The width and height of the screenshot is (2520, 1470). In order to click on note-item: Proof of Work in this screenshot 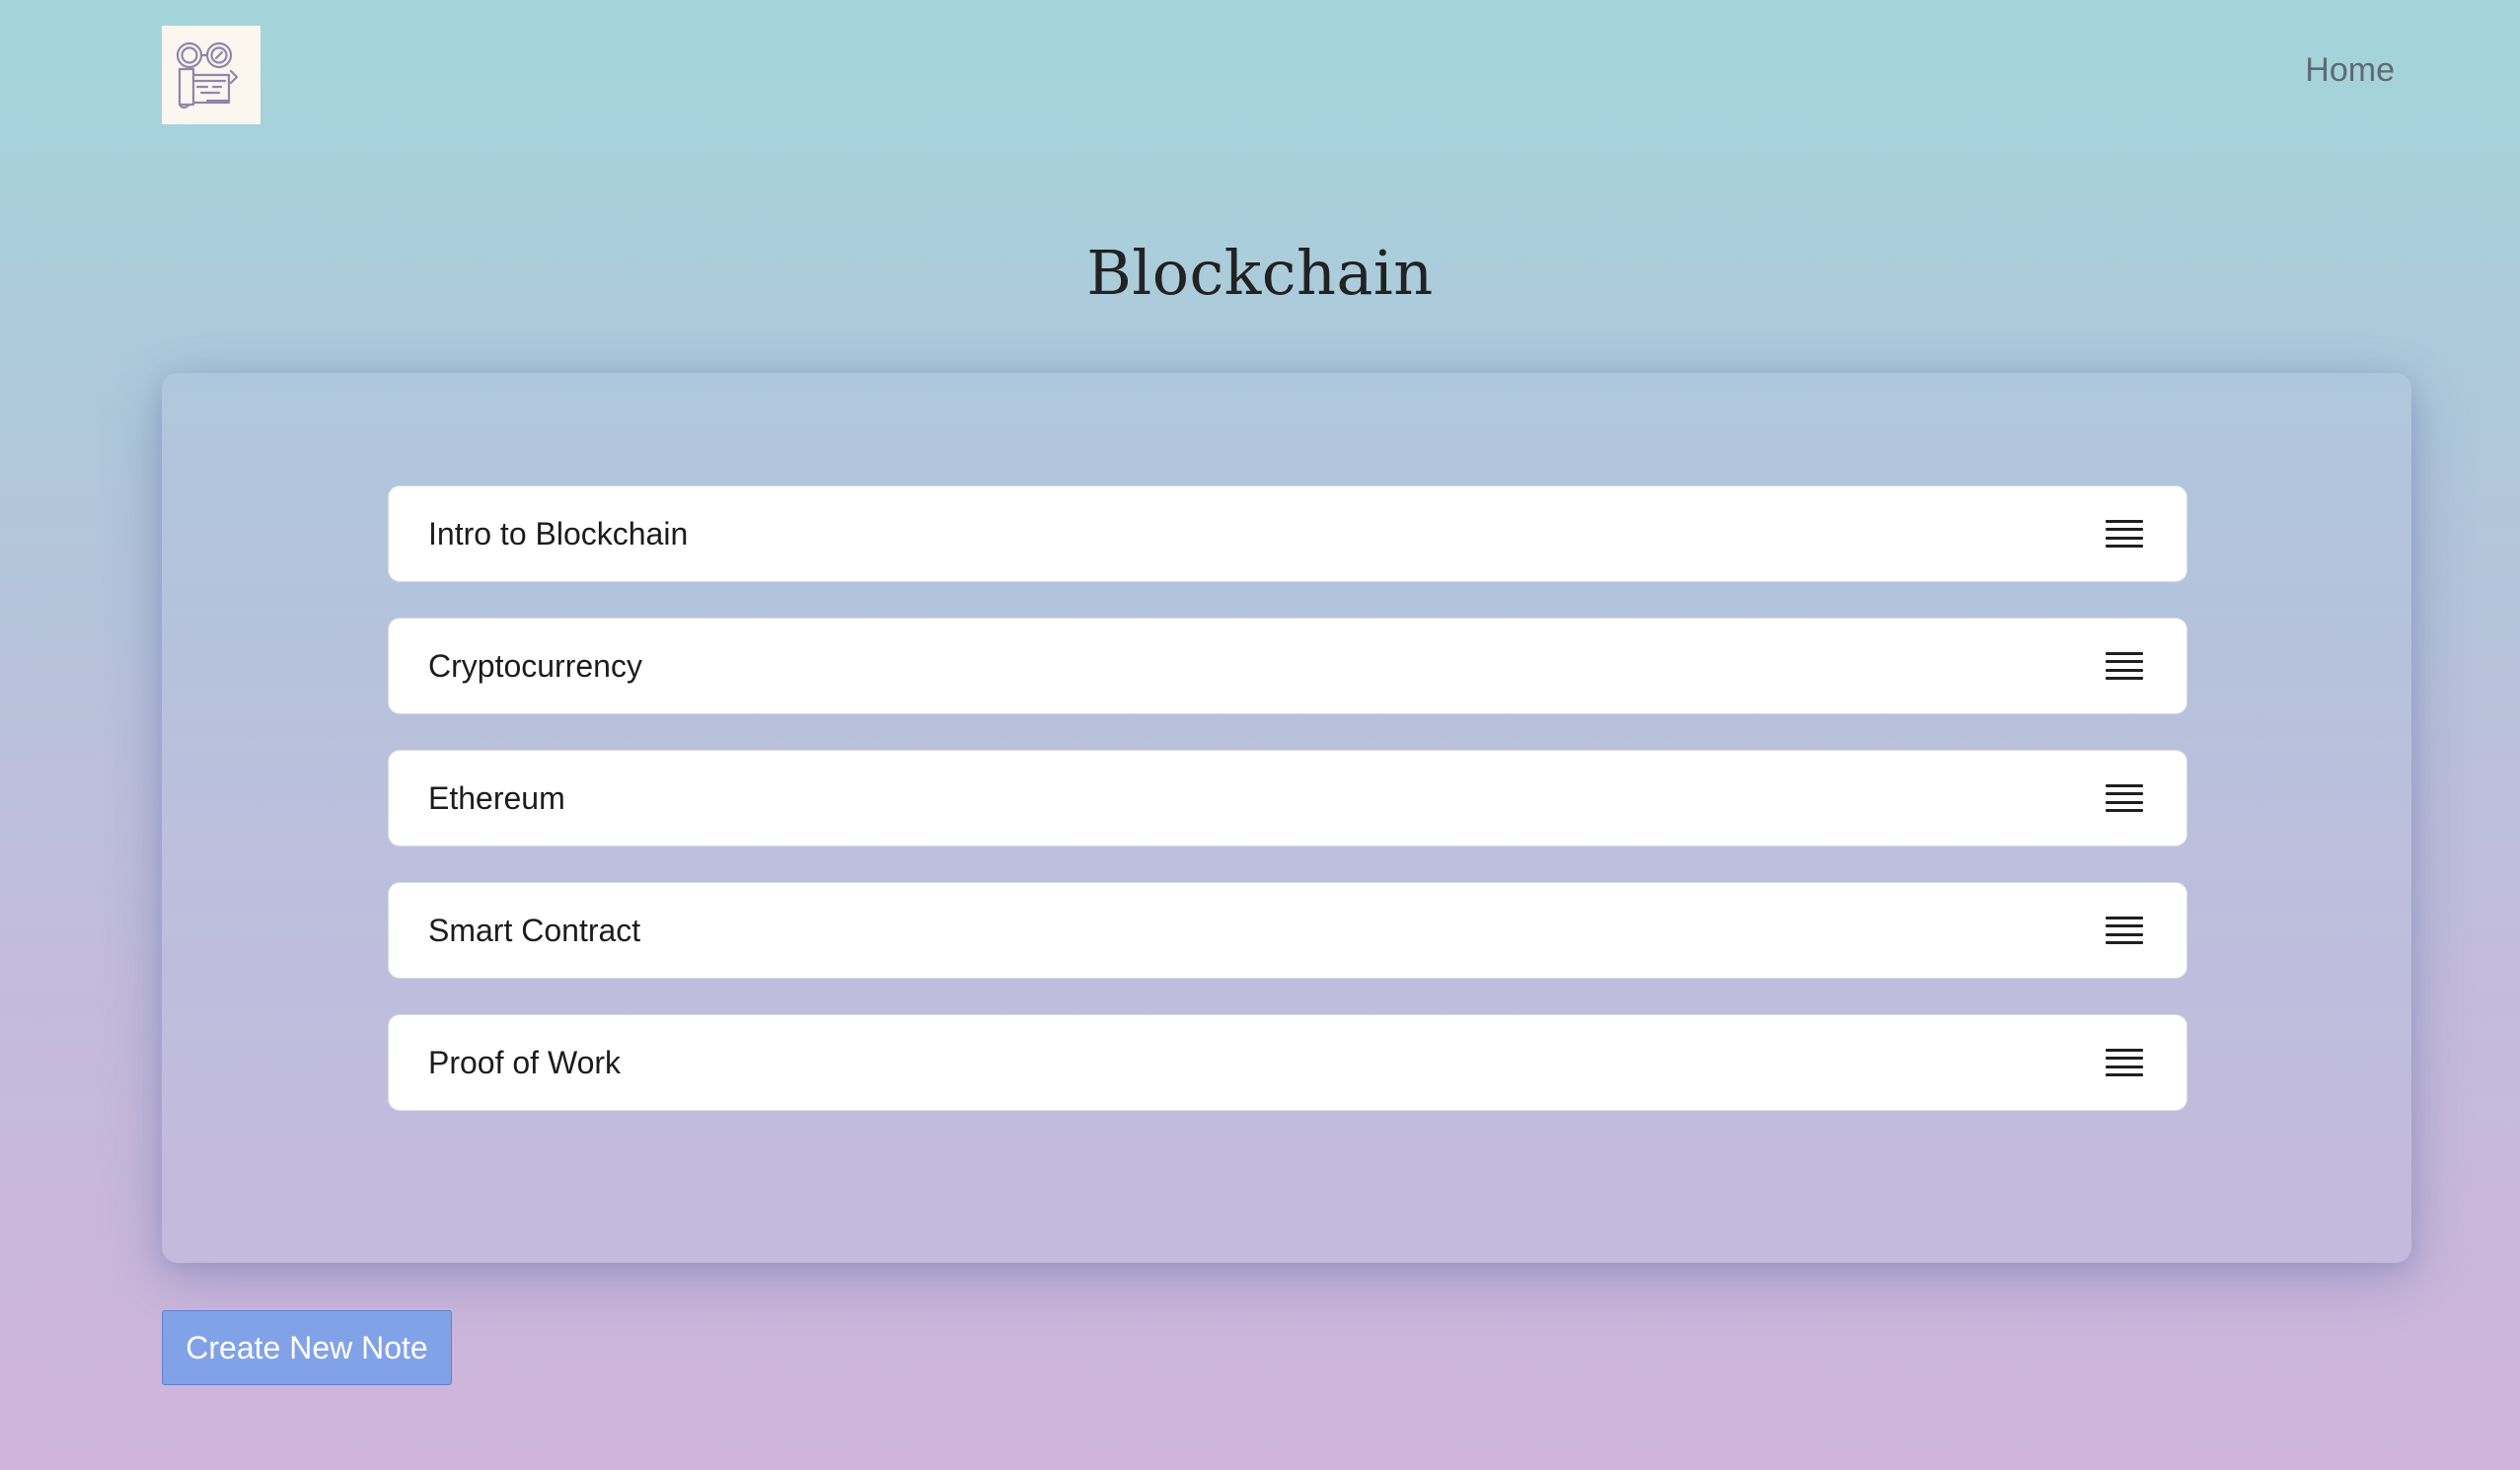, I will do `click(1287, 1063)`.